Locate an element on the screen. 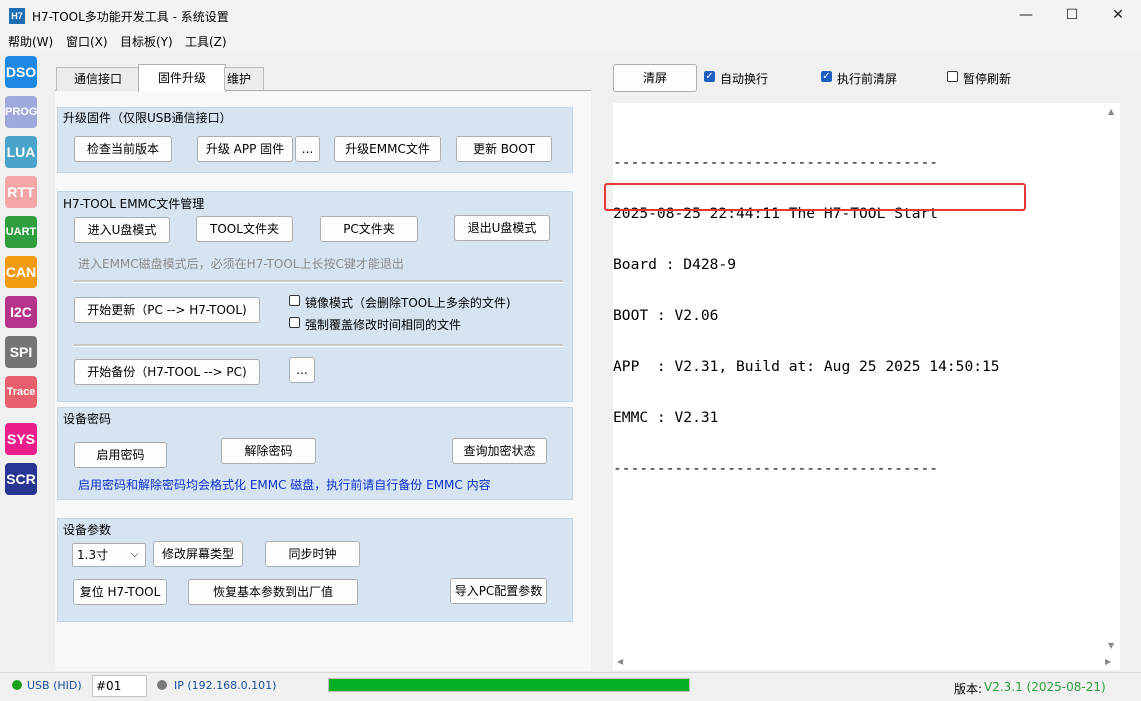 Image resolution: width=1141 pixels, height=701 pixels. params-group is located at coordinates (315, 570).